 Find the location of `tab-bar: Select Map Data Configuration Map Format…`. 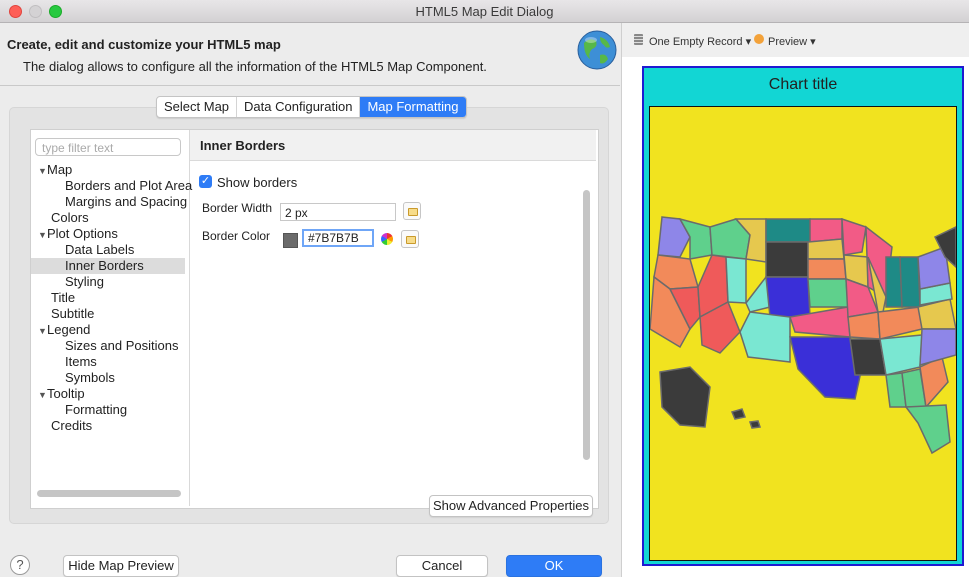

tab-bar: Select Map Data Configuration Map Format… is located at coordinates (311, 107).